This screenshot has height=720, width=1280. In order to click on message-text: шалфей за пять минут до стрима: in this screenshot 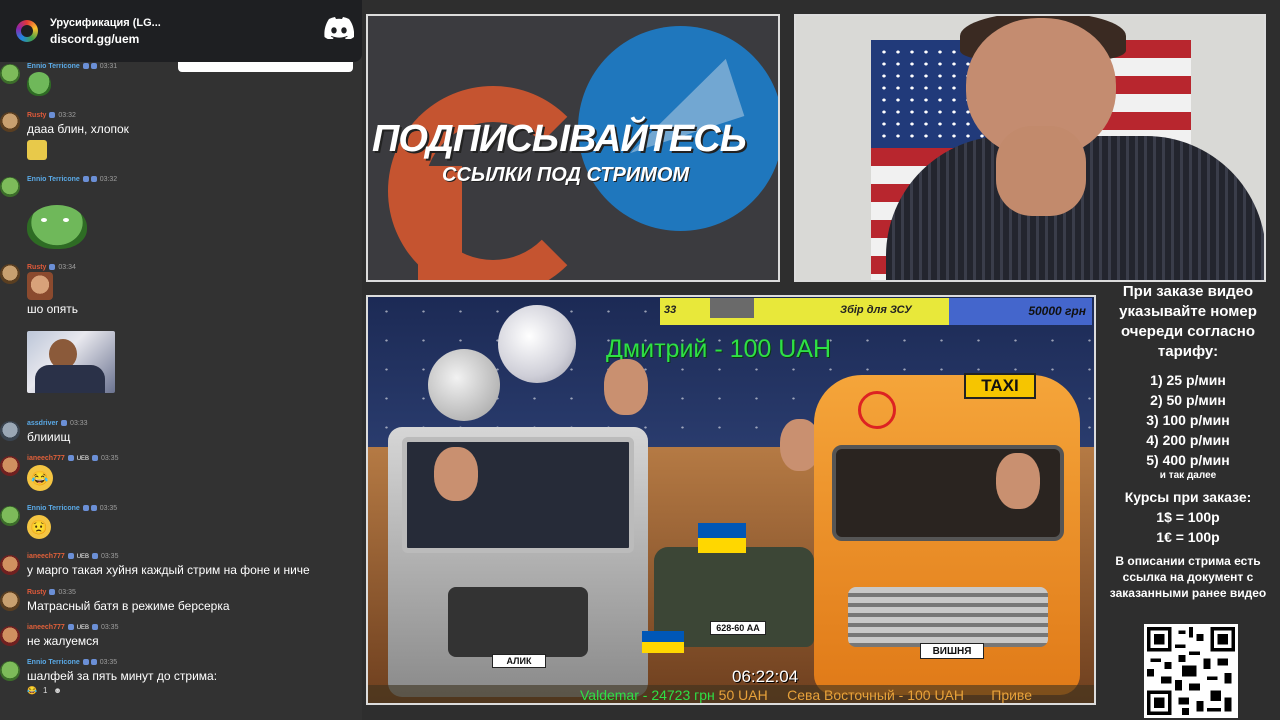, I will do `click(122, 676)`.